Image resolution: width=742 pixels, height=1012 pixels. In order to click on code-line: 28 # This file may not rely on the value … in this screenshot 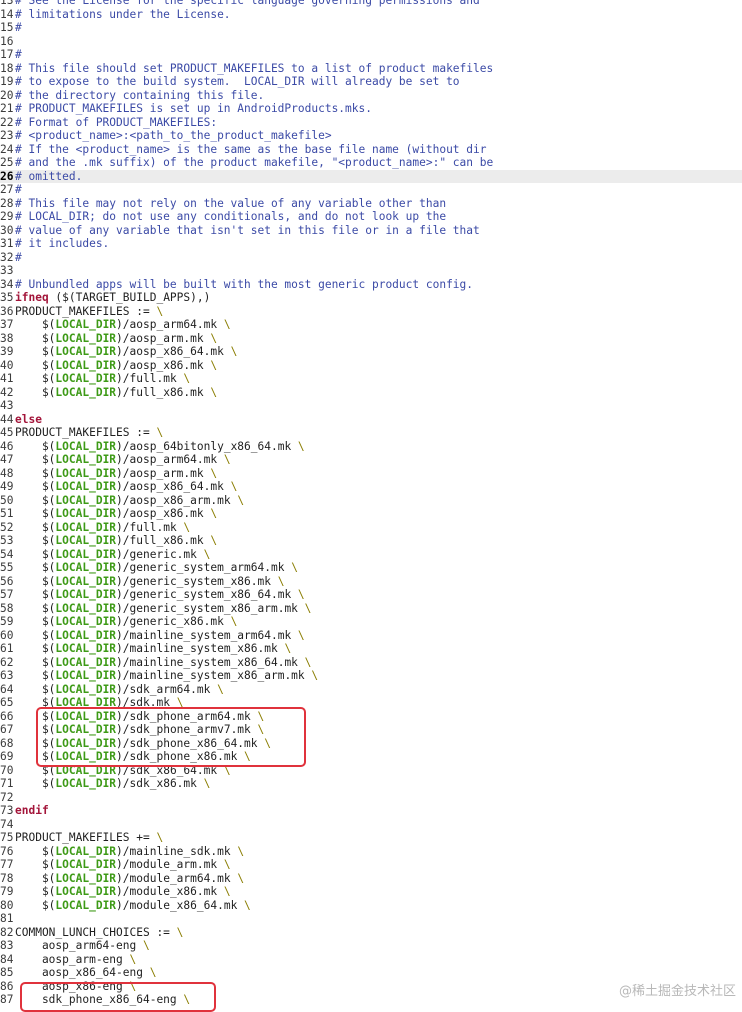, I will do `click(371, 204)`.